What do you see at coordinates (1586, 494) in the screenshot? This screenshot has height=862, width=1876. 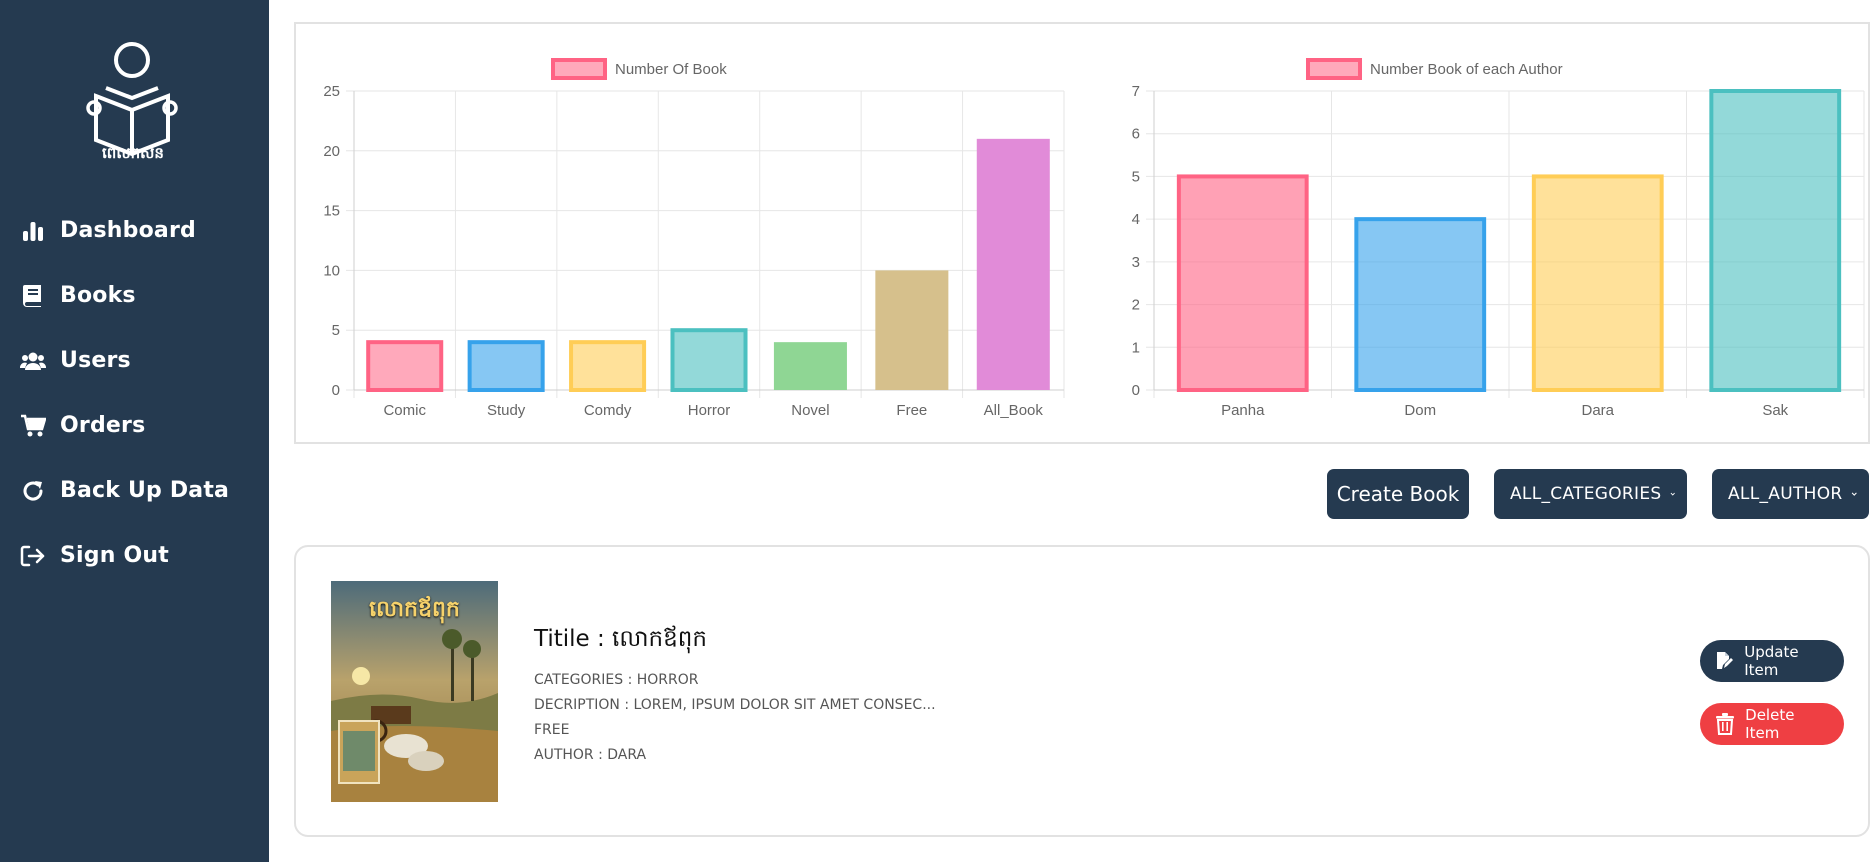 I see `category-select-value: ALL_CATEGORIES` at bounding box center [1586, 494].